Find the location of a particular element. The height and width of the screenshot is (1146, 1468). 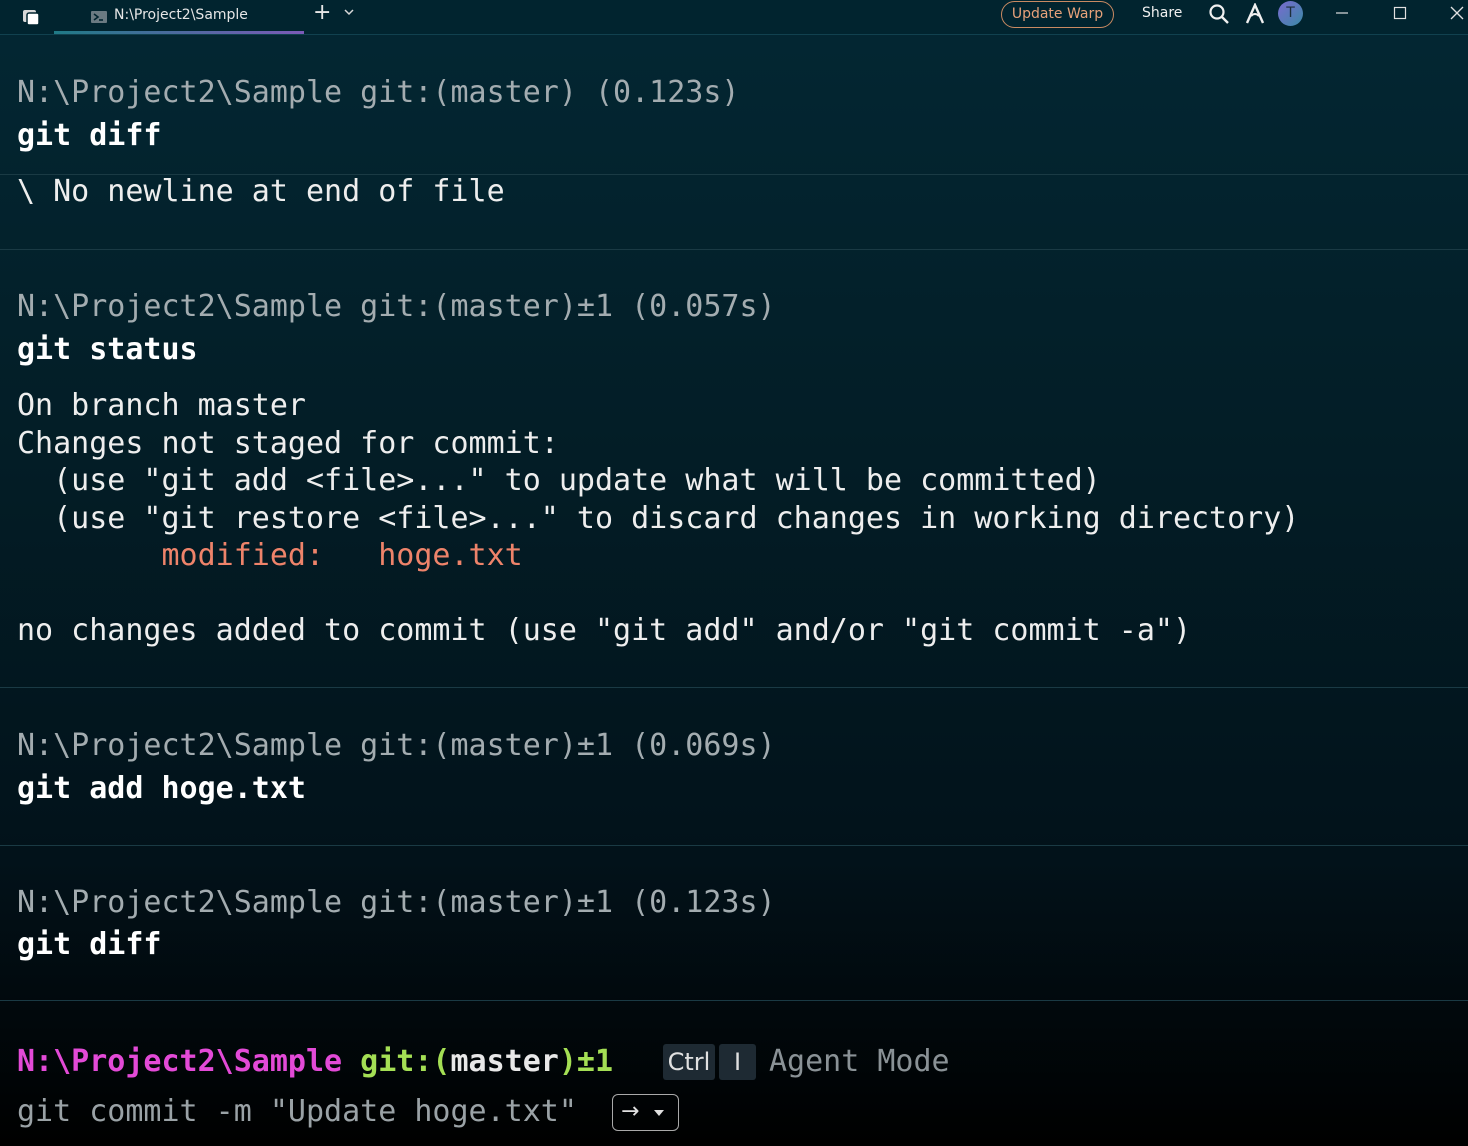

tab-active: N:\Project2\Sample is located at coordinates (179, 17).